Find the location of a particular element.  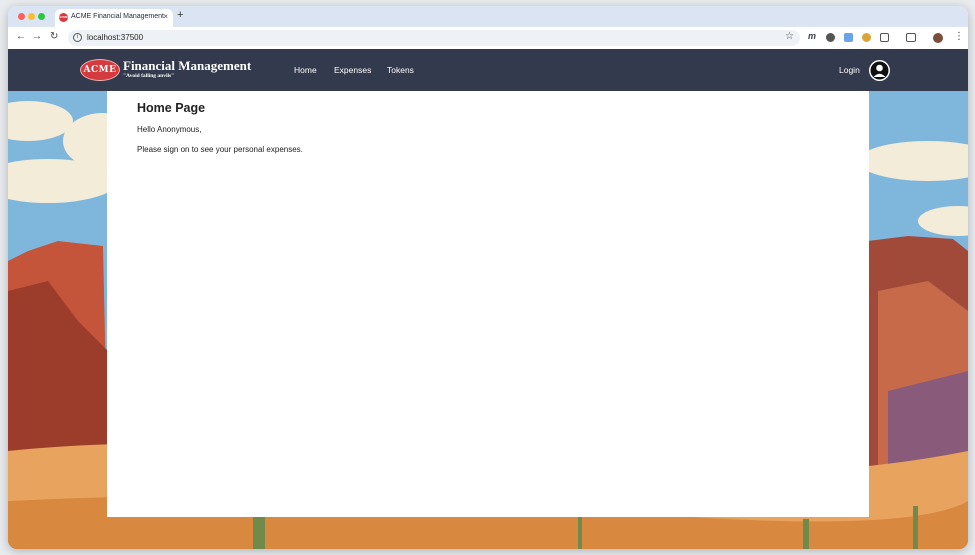

new-tab-button: + is located at coordinates (180, 15).